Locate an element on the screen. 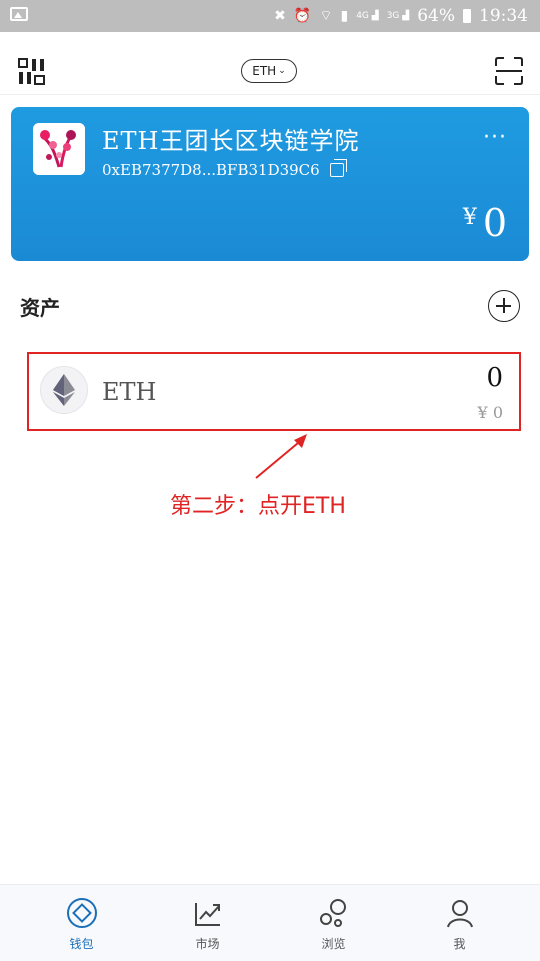 This screenshot has height=961, width=540. grid-menu-icon is located at coordinates (32, 72).